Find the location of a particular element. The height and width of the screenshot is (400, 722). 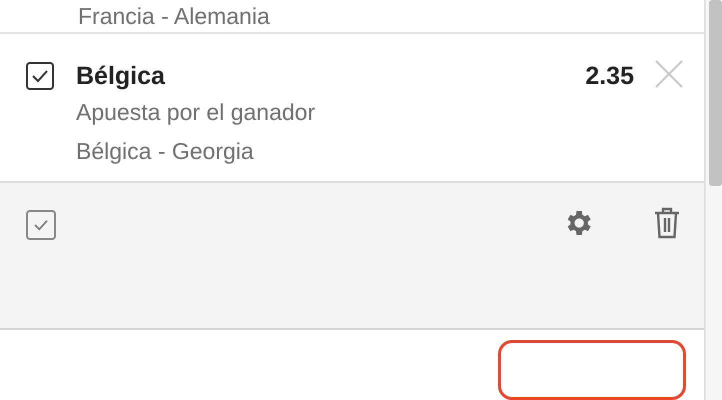

match-name: Bélgica - Georgia is located at coordinates (165, 151).